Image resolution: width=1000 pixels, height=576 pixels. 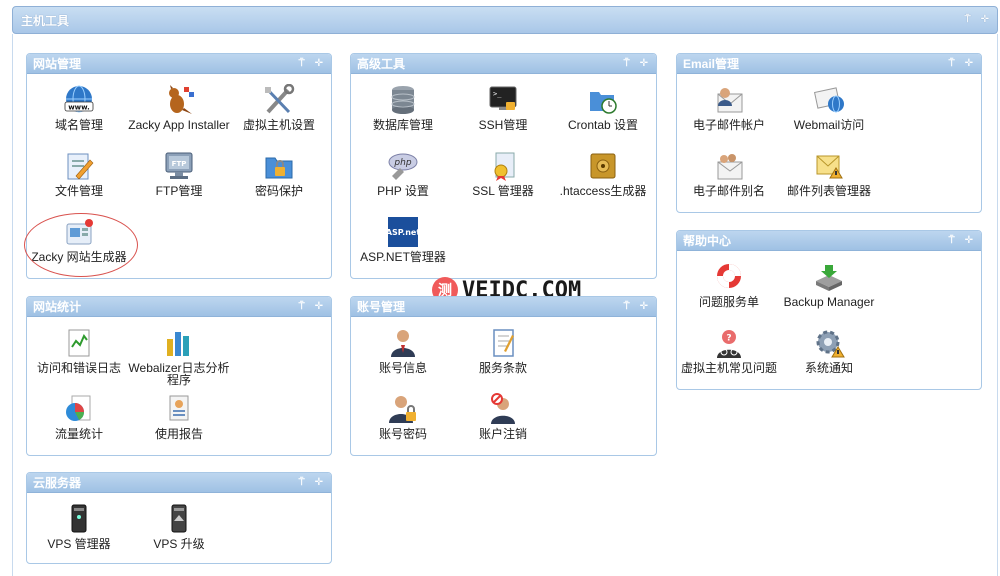 I want to click on item-account-info: 账号信息, so click(x=403, y=350).